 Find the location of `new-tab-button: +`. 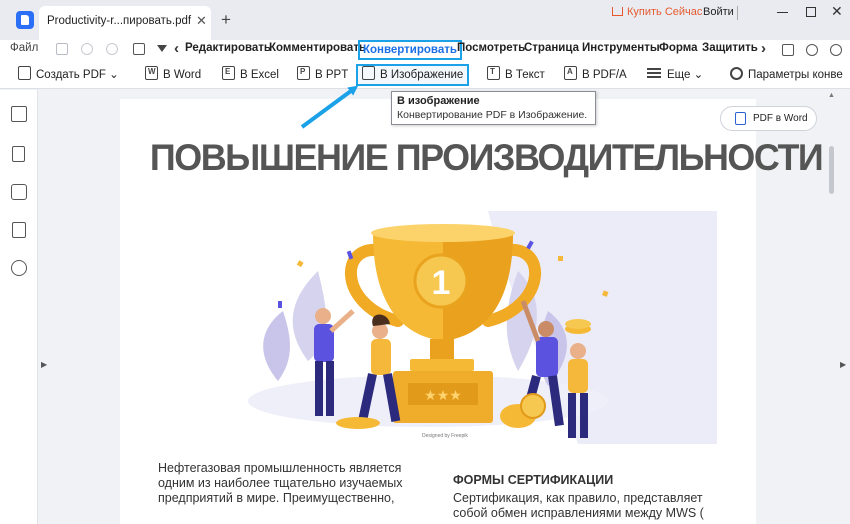

new-tab-button: + is located at coordinates (226, 19).